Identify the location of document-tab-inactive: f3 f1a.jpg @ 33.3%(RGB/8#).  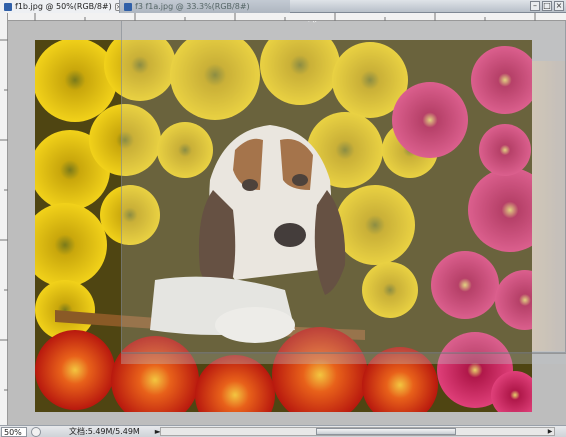
(205, 6).